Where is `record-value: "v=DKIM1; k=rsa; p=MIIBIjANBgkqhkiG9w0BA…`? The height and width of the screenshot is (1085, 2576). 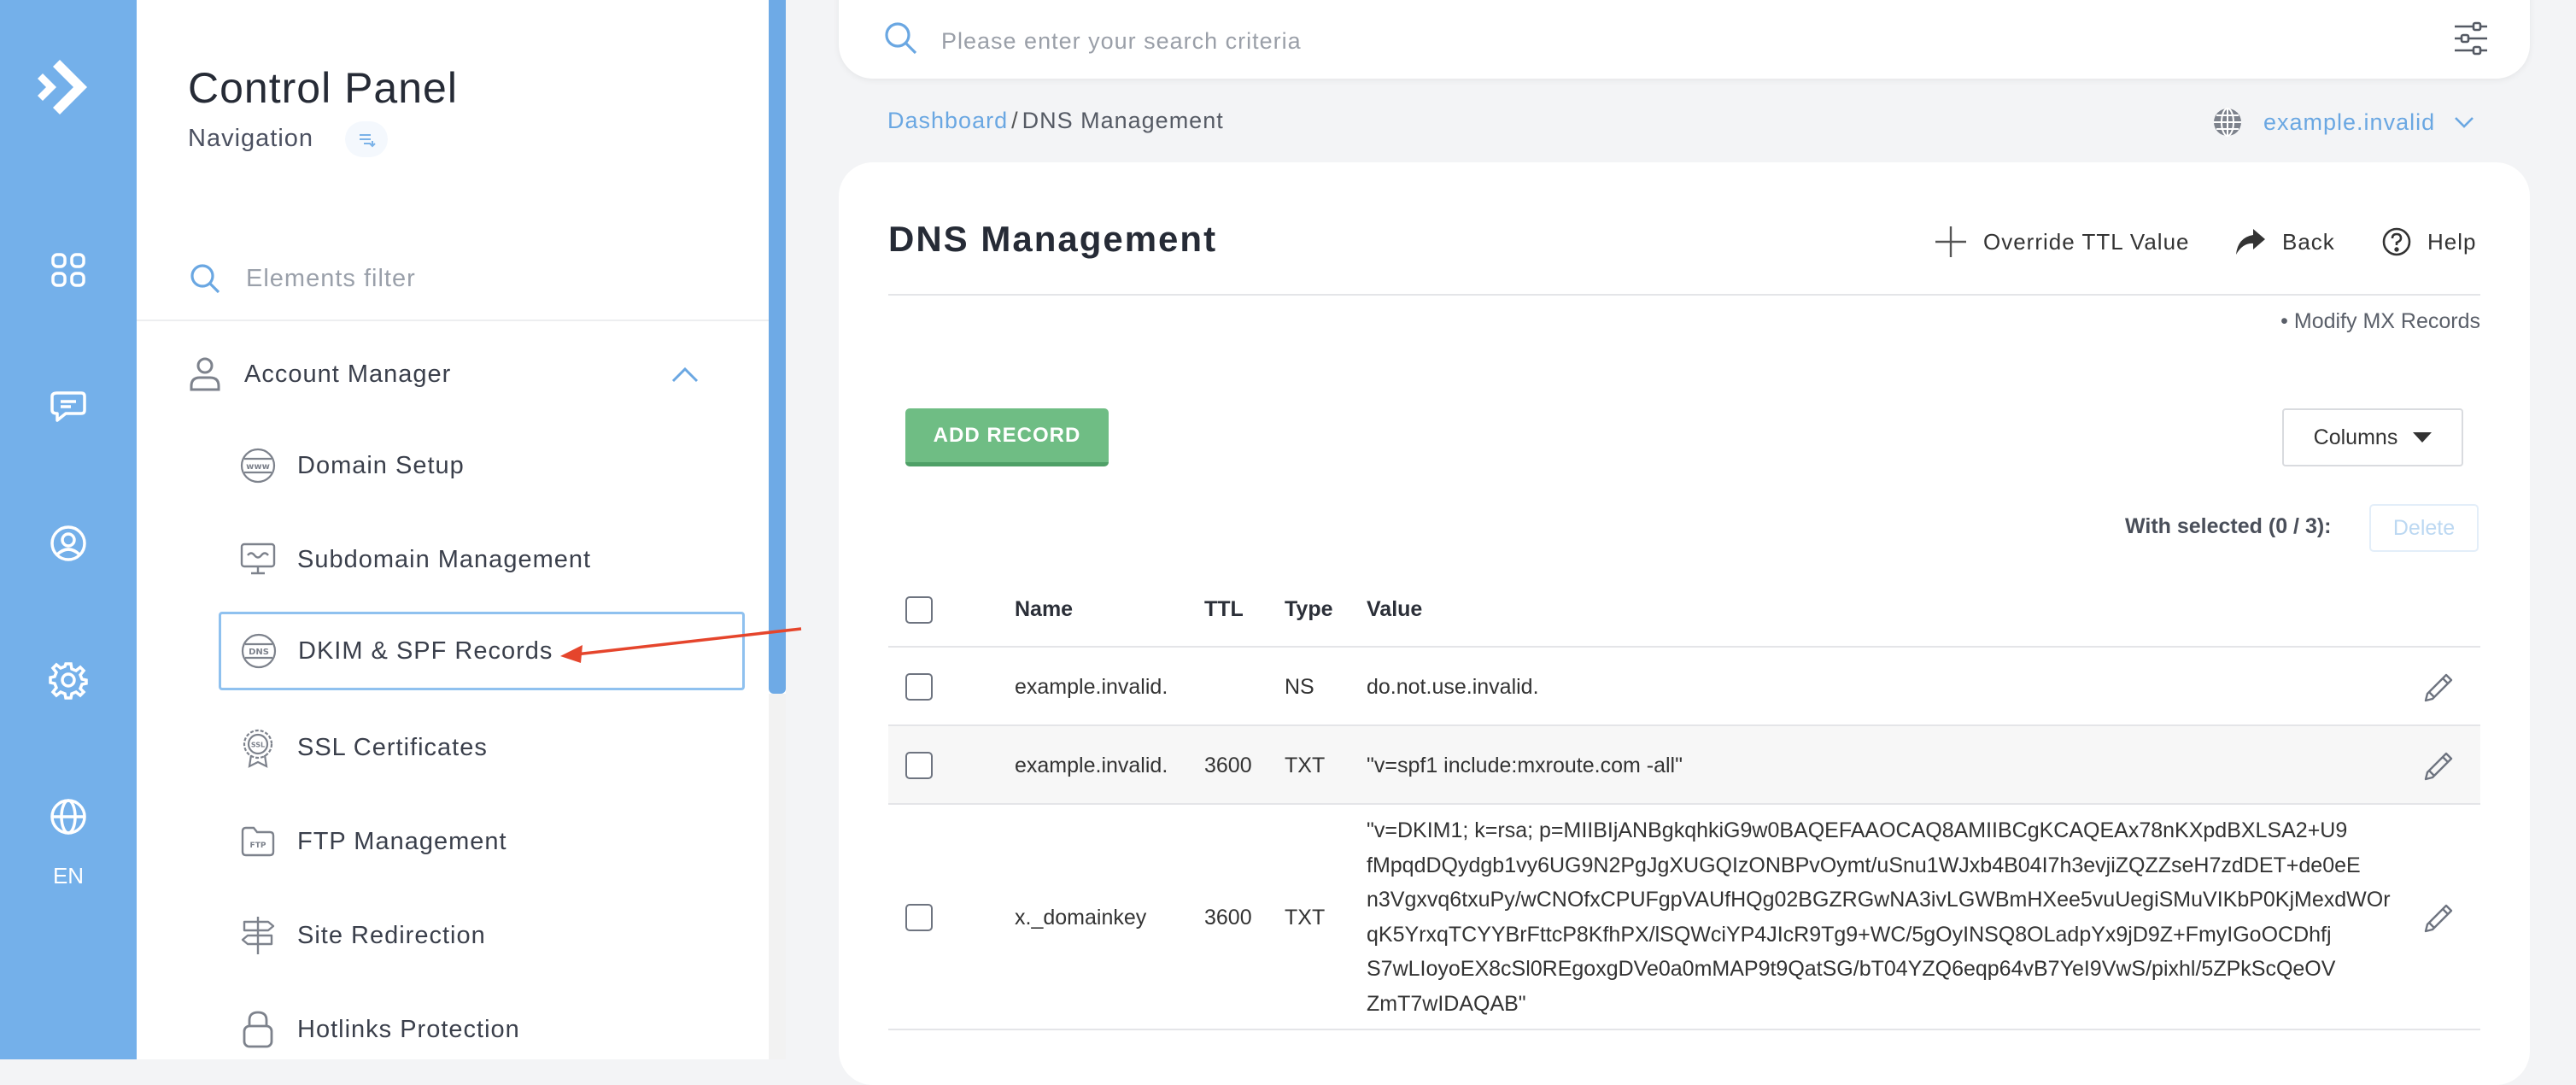
record-value: "v=DKIM1; k=rsa; p=MIIBIjANBgkqhkiG9w0BA… is located at coordinates (1879, 917).